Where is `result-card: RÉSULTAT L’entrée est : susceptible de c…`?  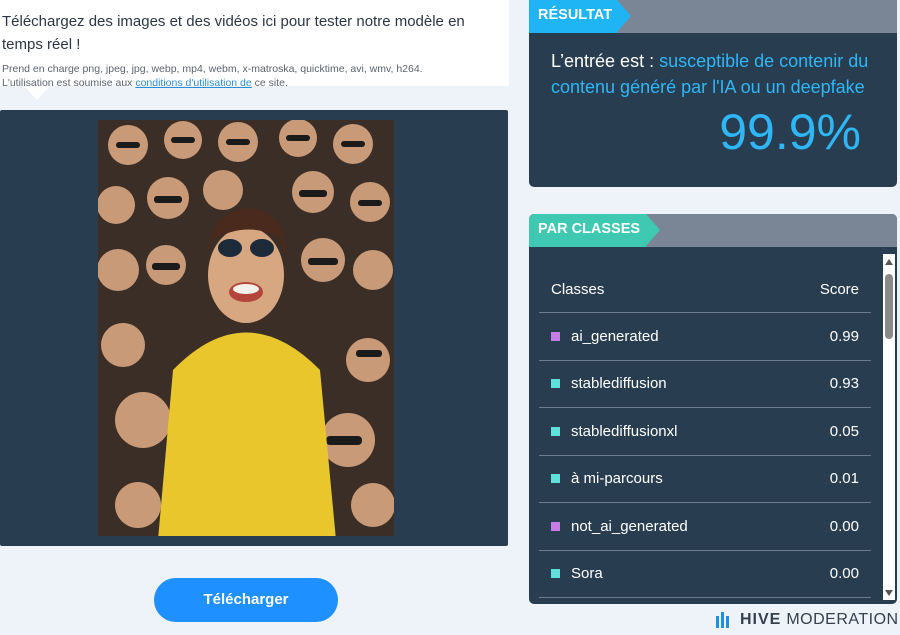
result-card: RÉSULTAT L’entrée est : susceptible de c… is located at coordinates (713, 93).